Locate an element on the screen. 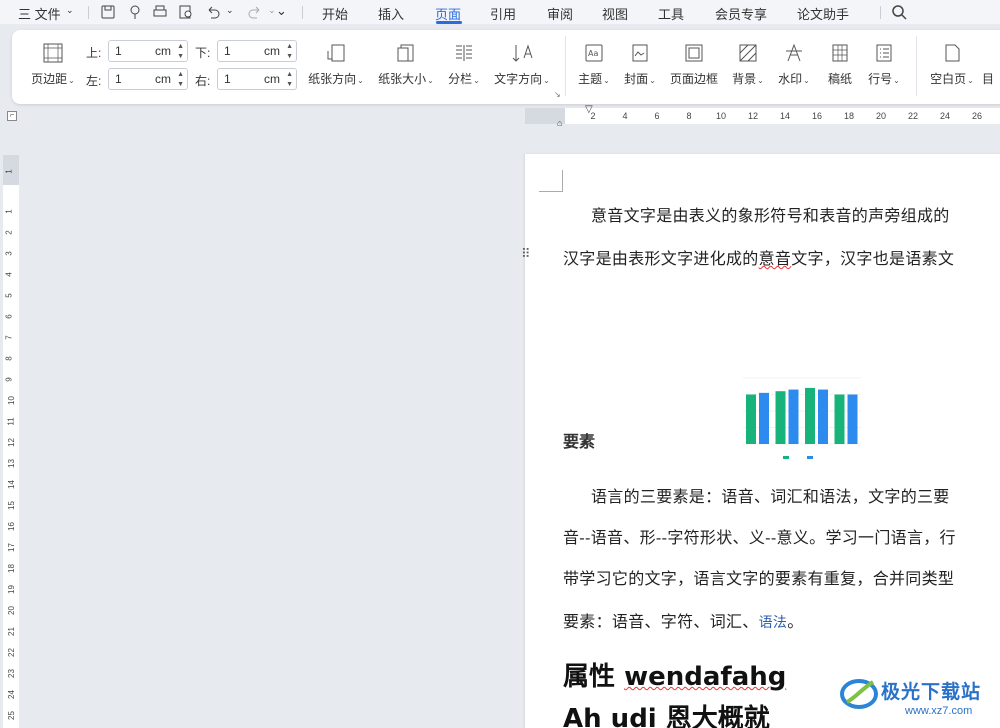 The image size is (1000, 728). ruler-tick: 1 is located at coordinates (9, 211).